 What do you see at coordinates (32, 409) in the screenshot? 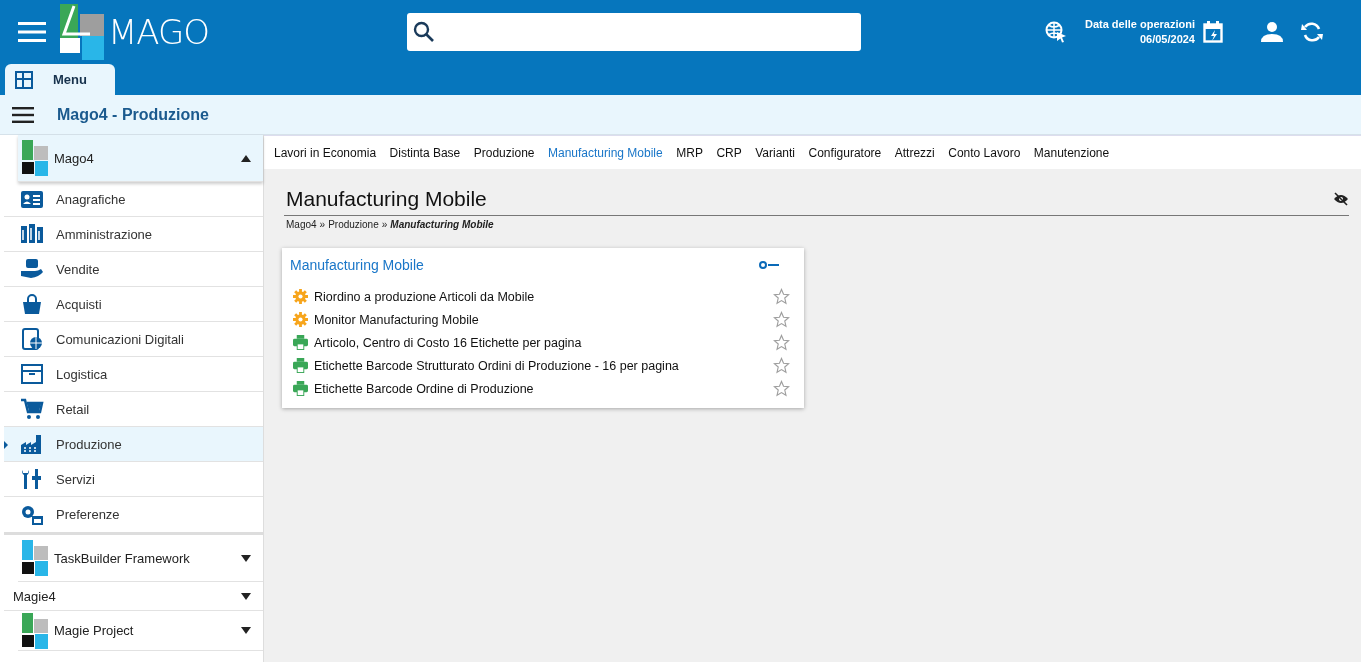
I see `cart-icon` at bounding box center [32, 409].